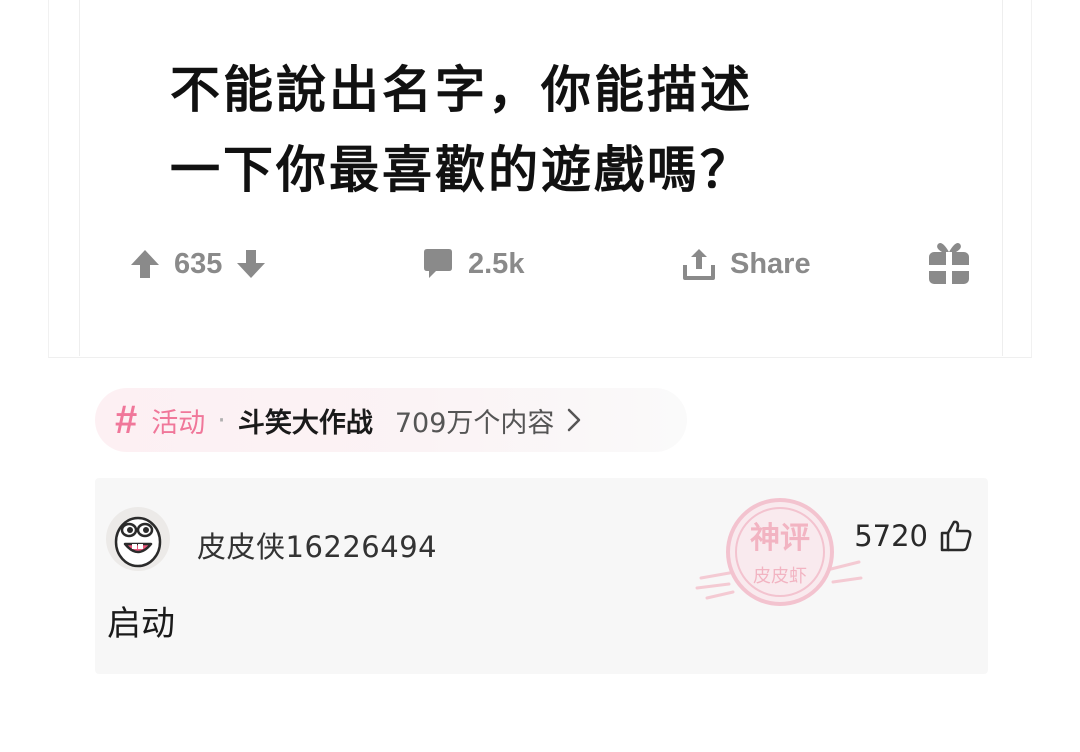  Describe the element at coordinates (780, 538) in the screenshot. I see `stamp-line-1: 神评` at that location.